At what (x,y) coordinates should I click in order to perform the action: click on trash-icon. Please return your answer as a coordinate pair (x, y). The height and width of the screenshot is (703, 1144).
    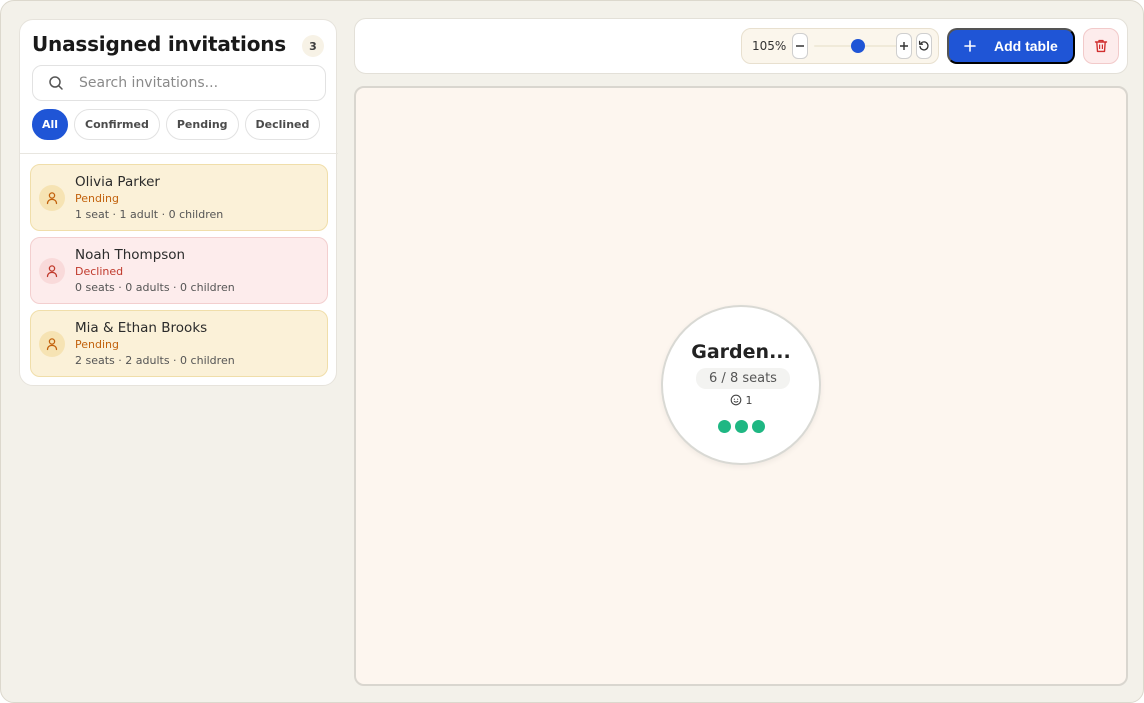
    Looking at the image, I should click on (1101, 46).